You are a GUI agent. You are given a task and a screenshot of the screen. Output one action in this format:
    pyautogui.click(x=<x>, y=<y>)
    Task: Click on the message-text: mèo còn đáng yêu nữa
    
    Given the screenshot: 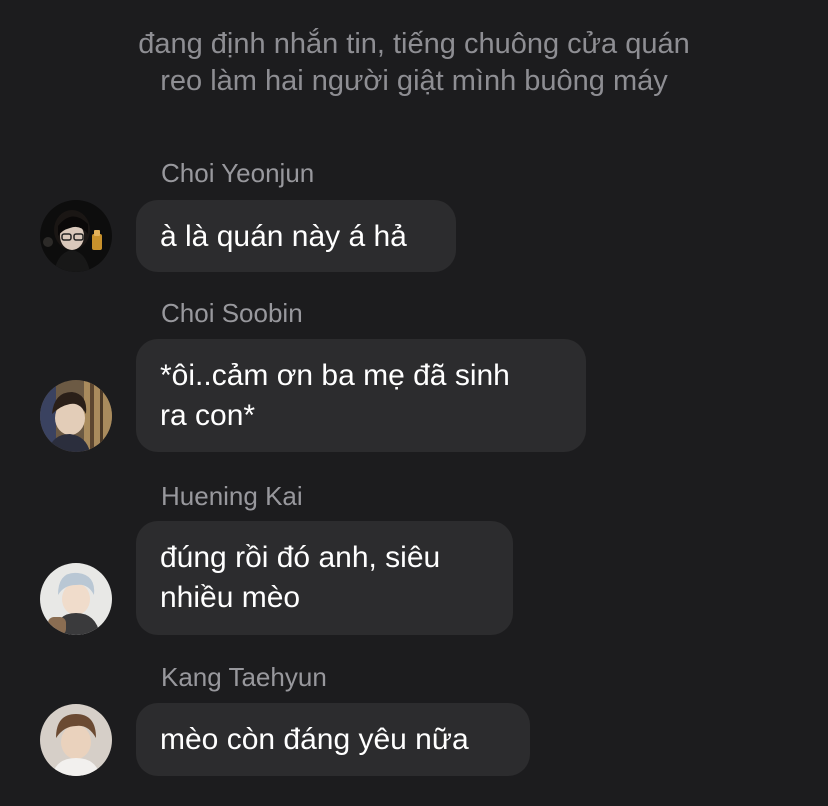 What is the action you would take?
    pyautogui.click(x=314, y=739)
    